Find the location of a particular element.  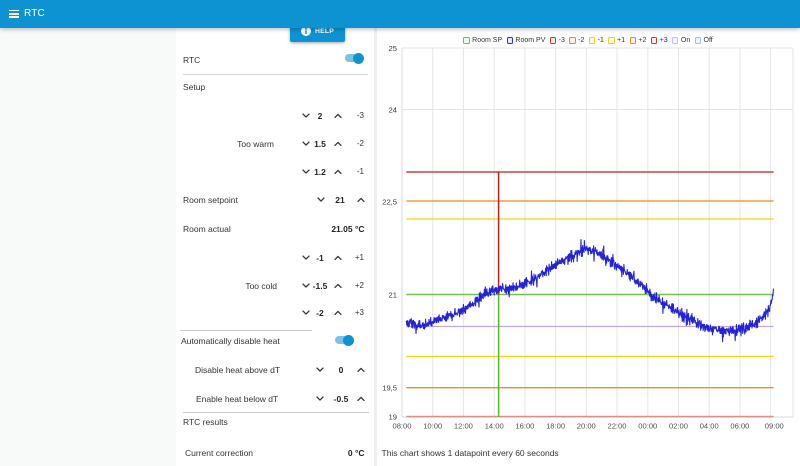

svg-text: 00:00 is located at coordinates (647, 425).